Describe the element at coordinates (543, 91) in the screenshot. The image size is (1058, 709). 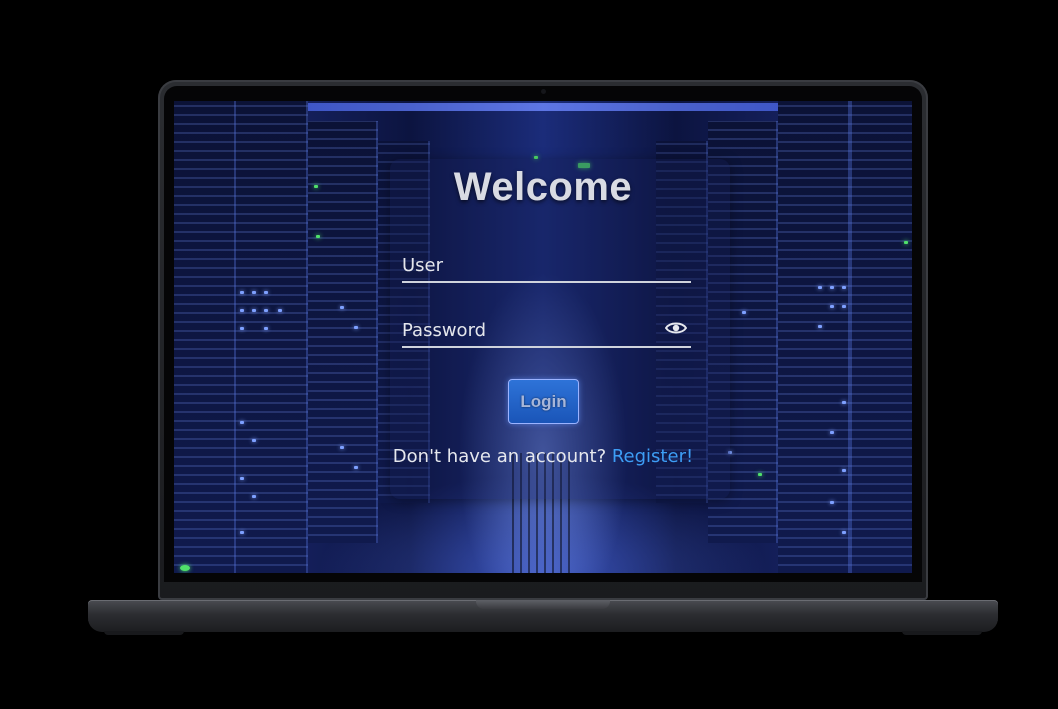
I see `camera-icon` at that location.